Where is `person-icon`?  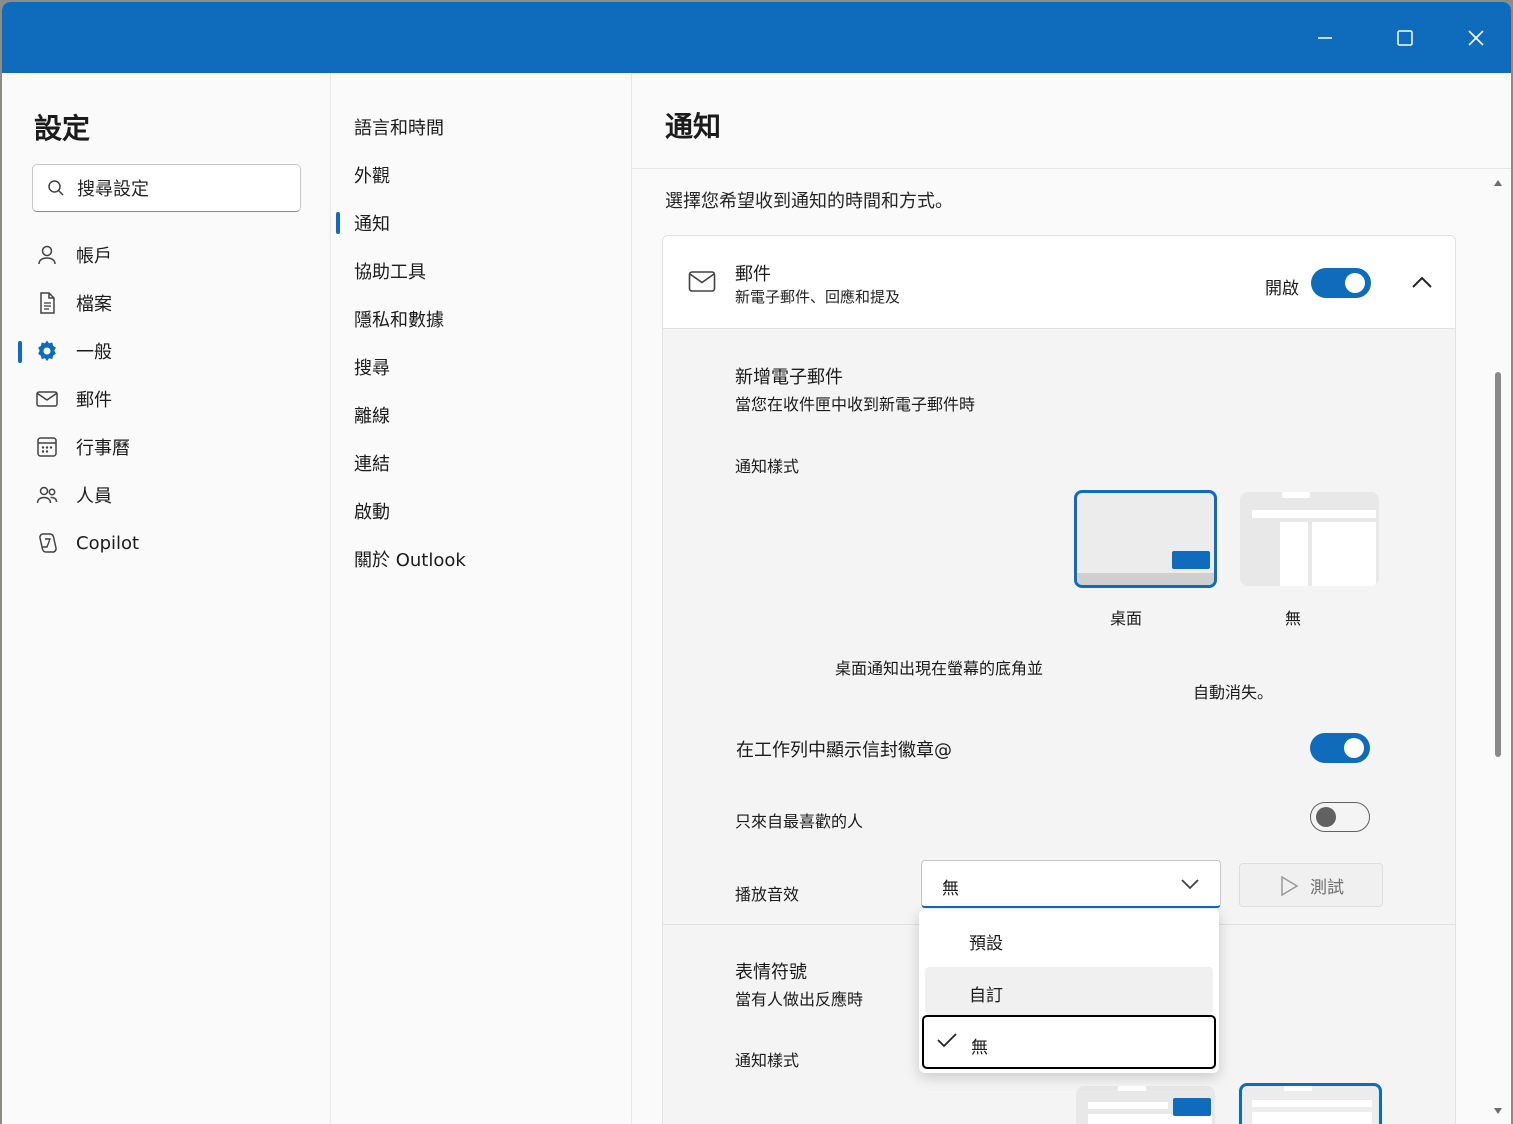 person-icon is located at coordinates (47, 255).